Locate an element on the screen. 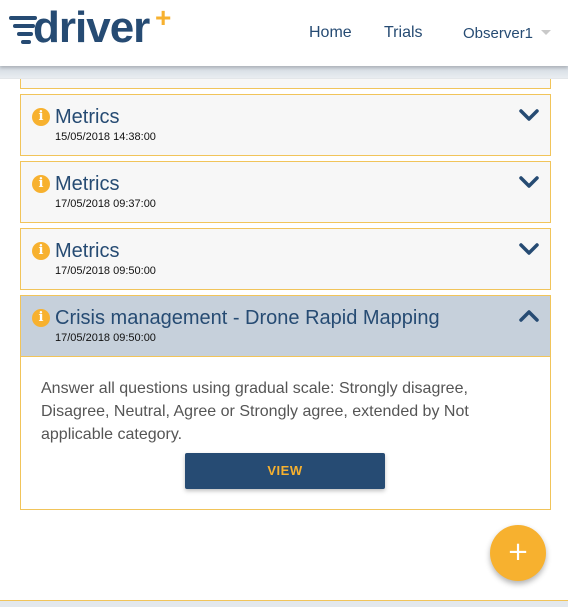 The width and height of the screenshot is (568, 607). questionnaire-card: i Metrics 15/05/2018 14:38:00 is located at coordinates (285, 125).